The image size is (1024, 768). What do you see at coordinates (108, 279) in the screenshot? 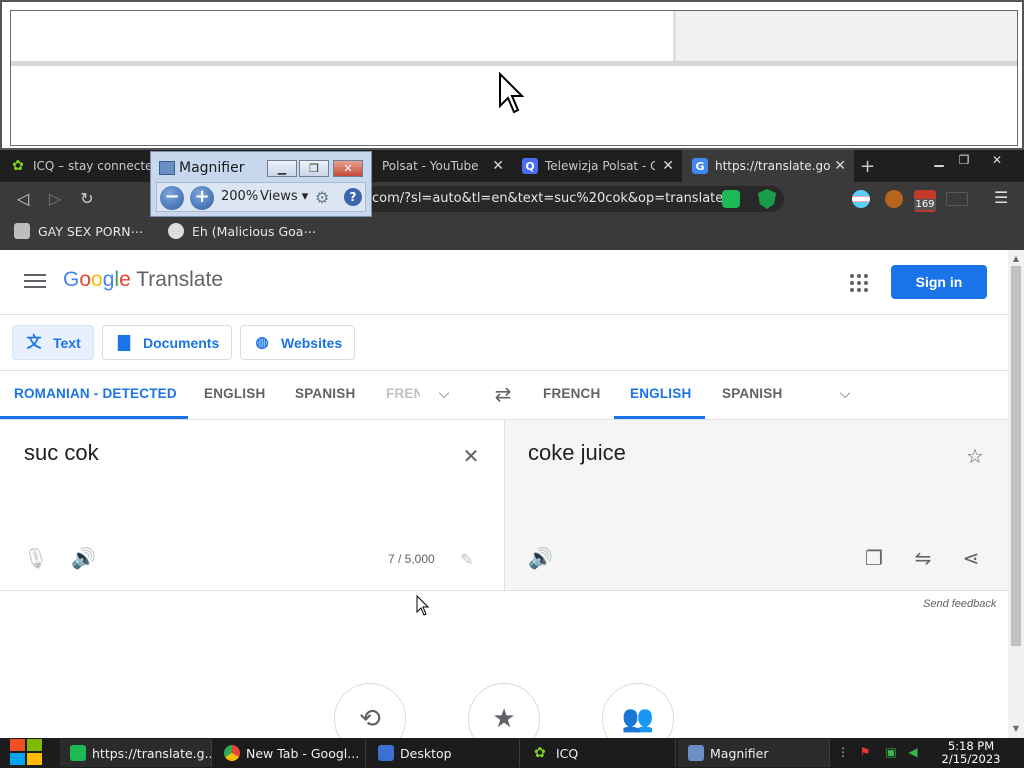
I see `logo-letter: g` at bounding box center [108, 279].